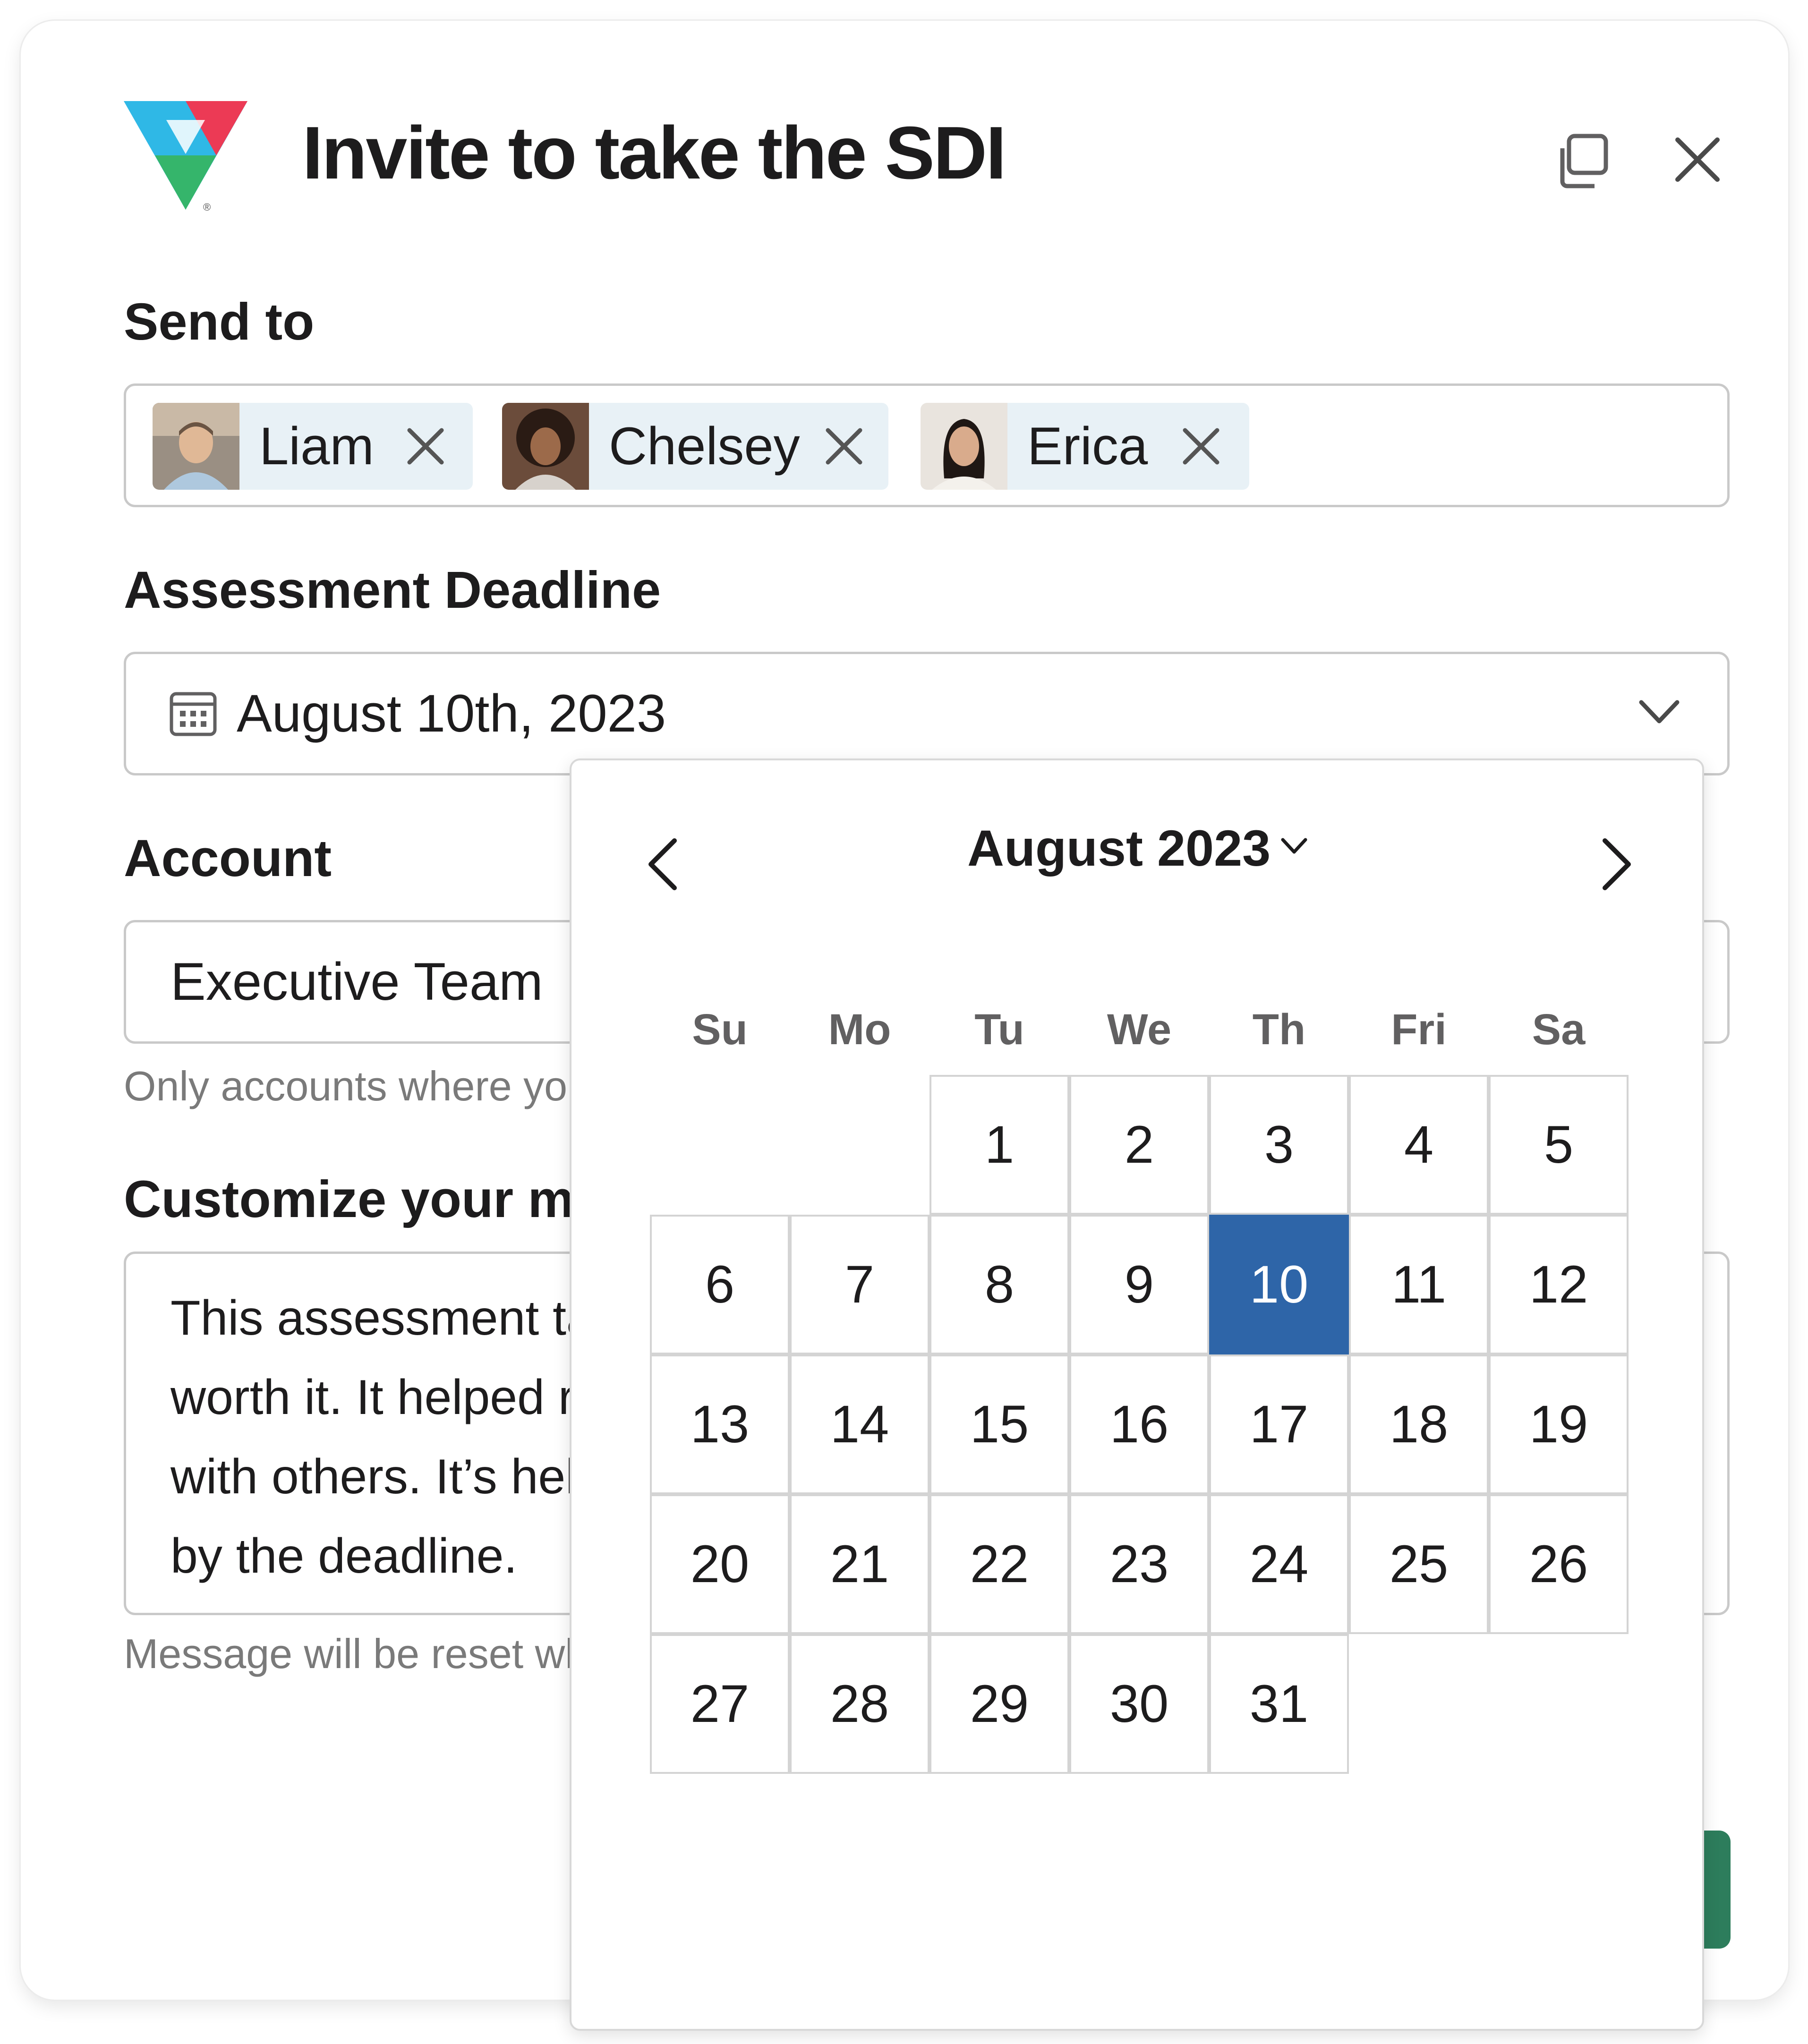 Image resolution: width=1808 pixels, height=2044 pixels. Describe the element at coordinates (1139, 1704) in the screenshot. I see `calendar-day: 30` at that location.